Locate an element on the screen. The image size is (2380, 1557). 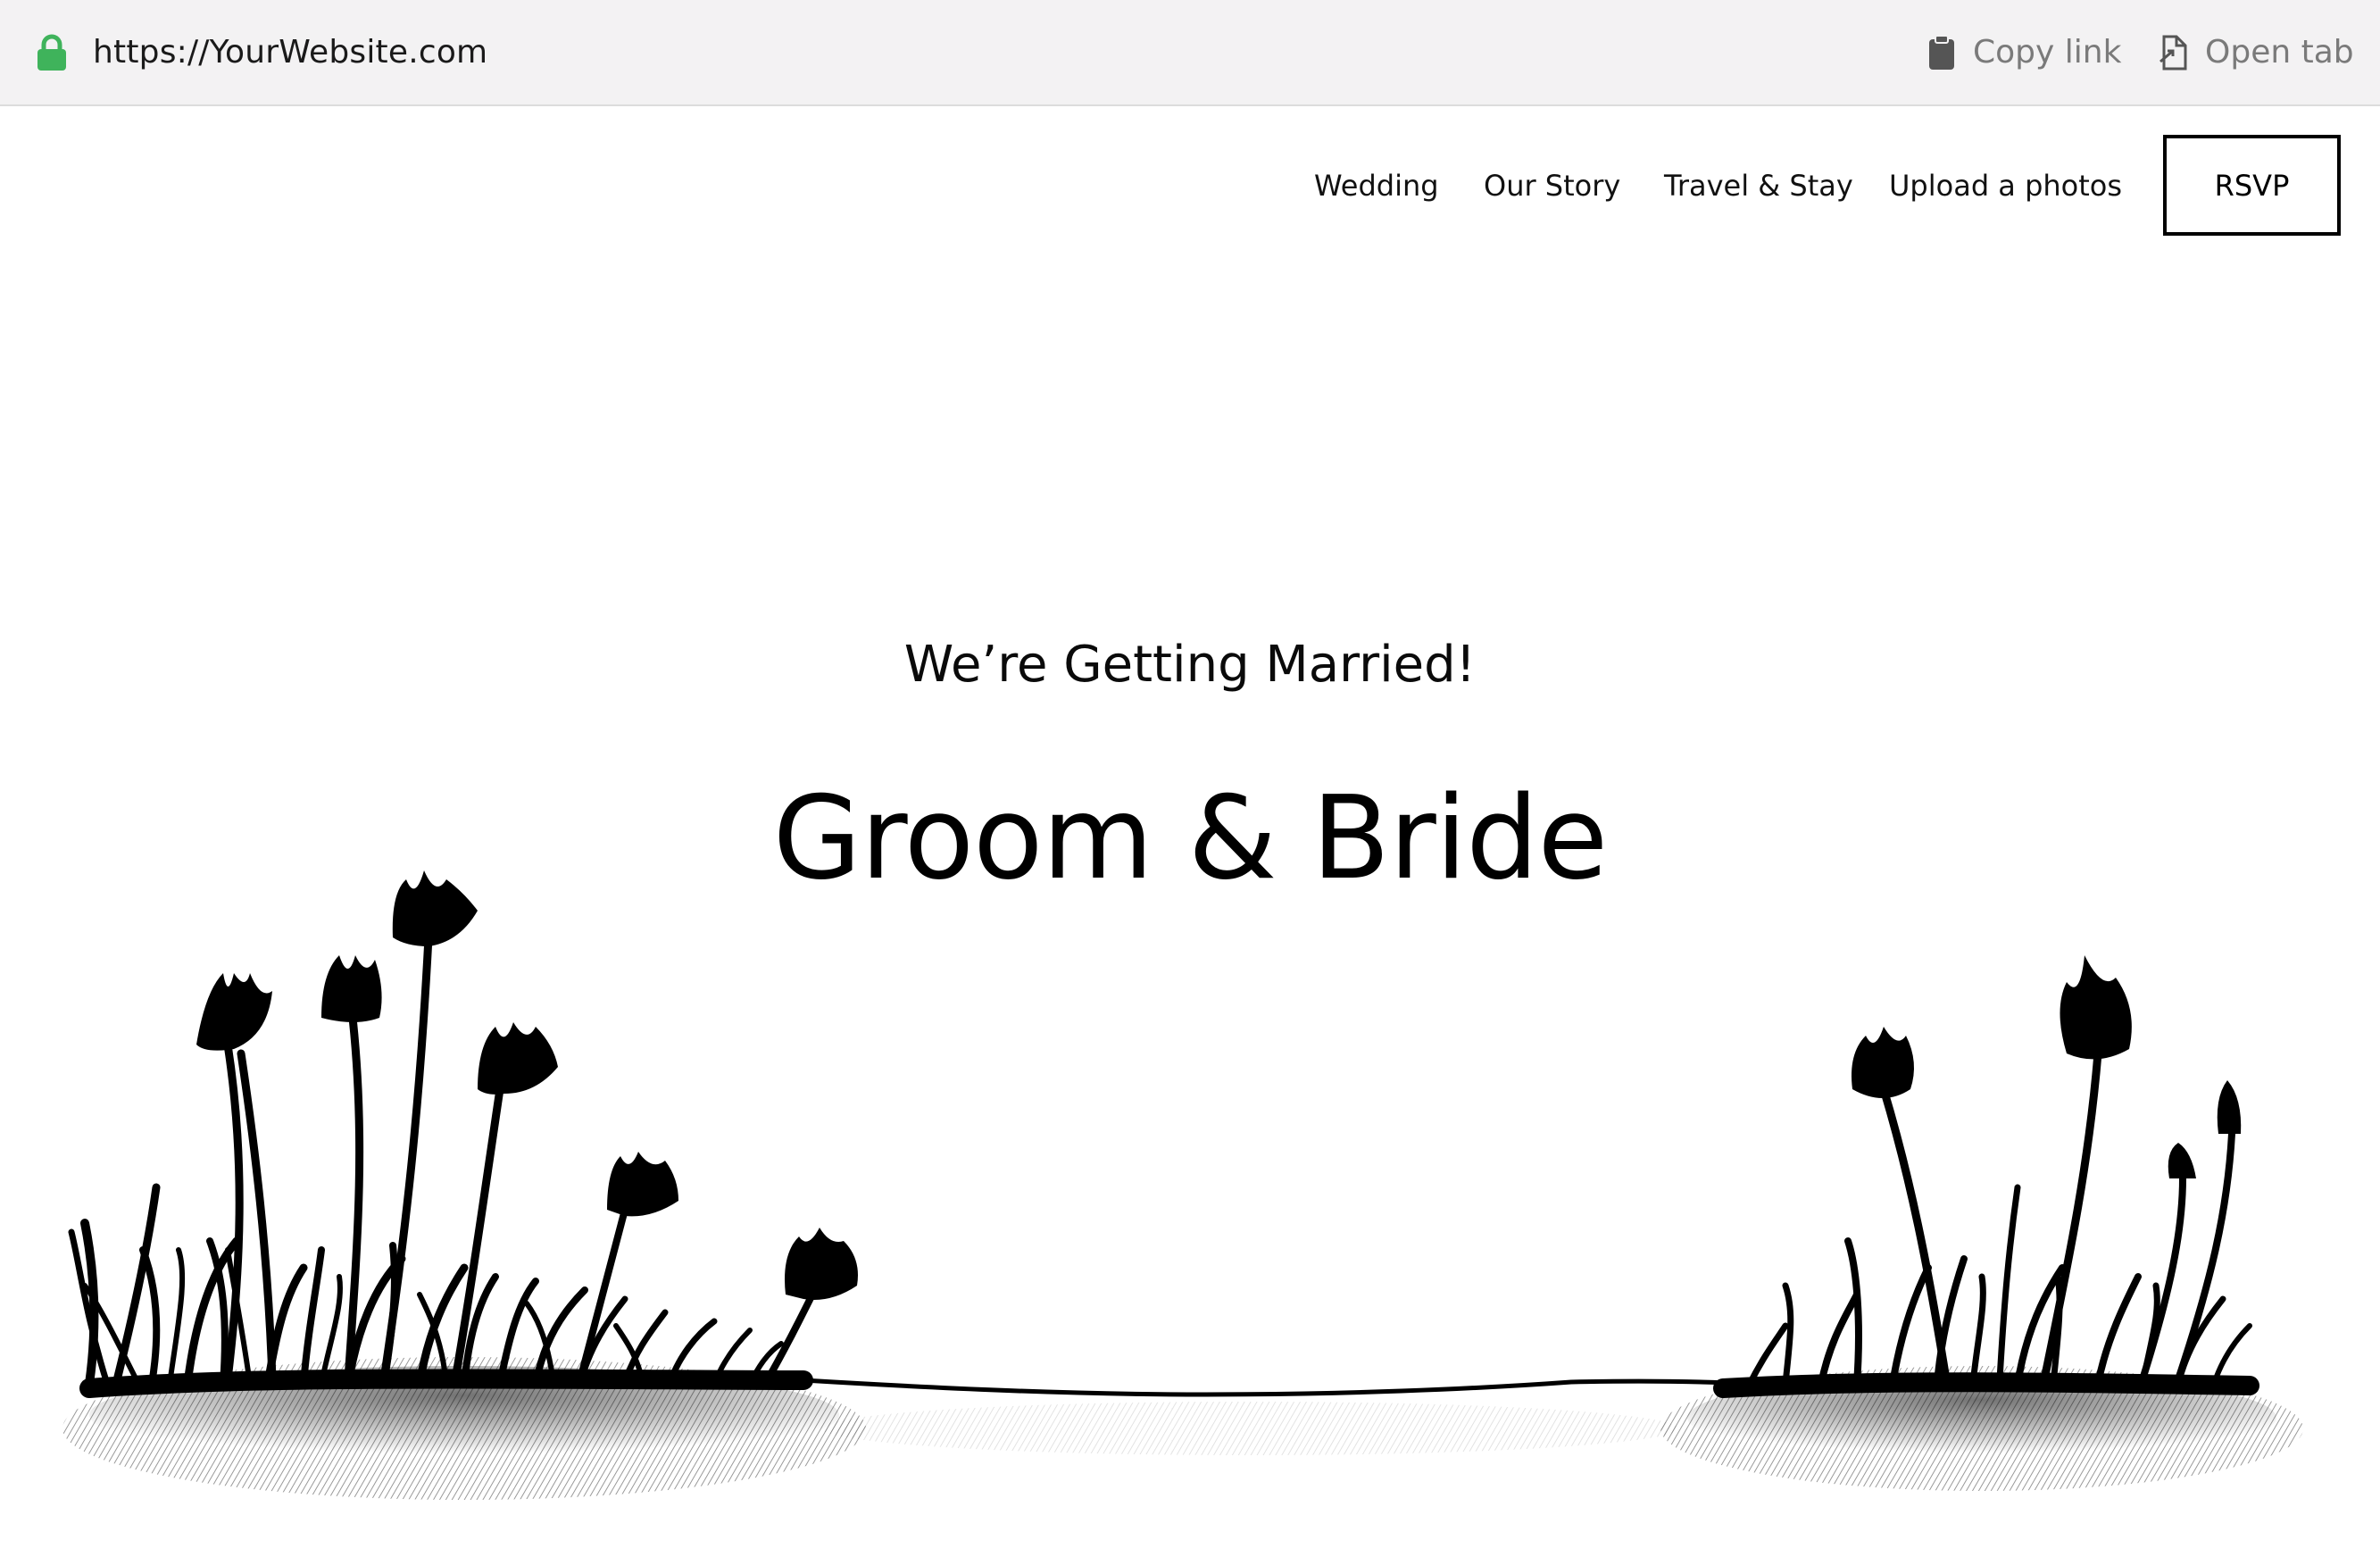
clipboard-icon is located at coordinates (1941, 52).